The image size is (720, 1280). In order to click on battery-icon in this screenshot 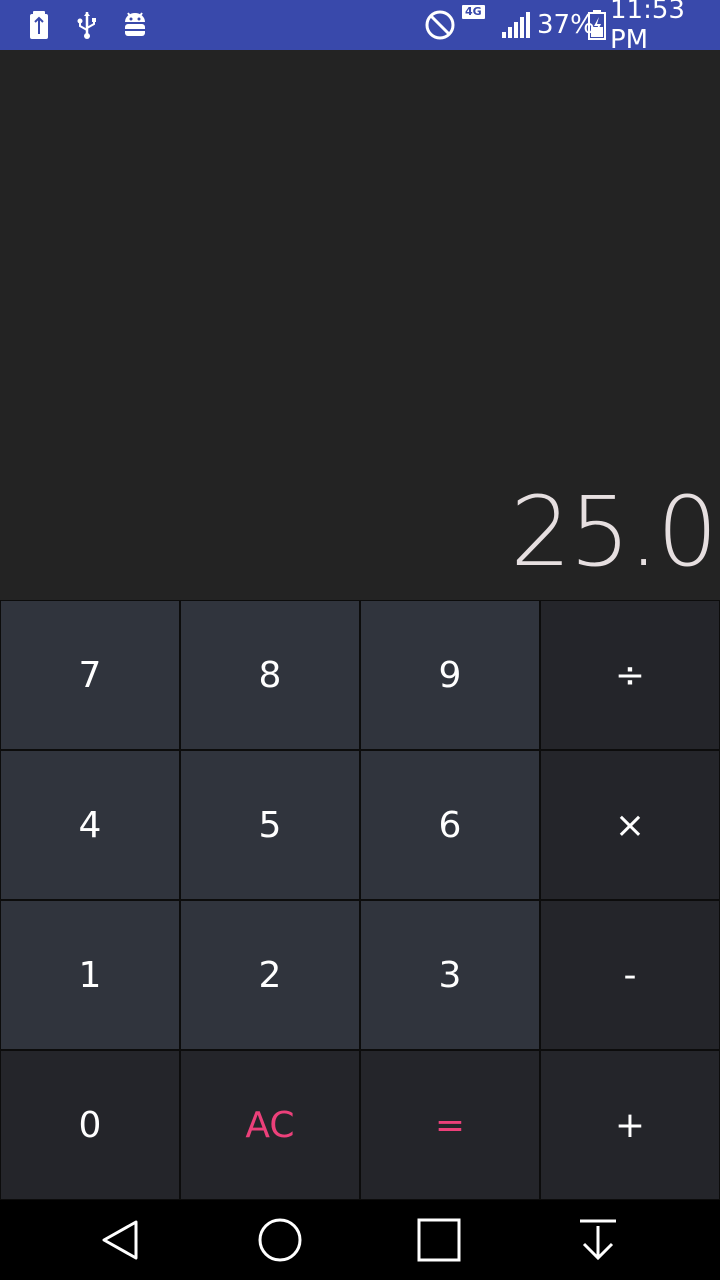, I will do `click(597, 25)`.